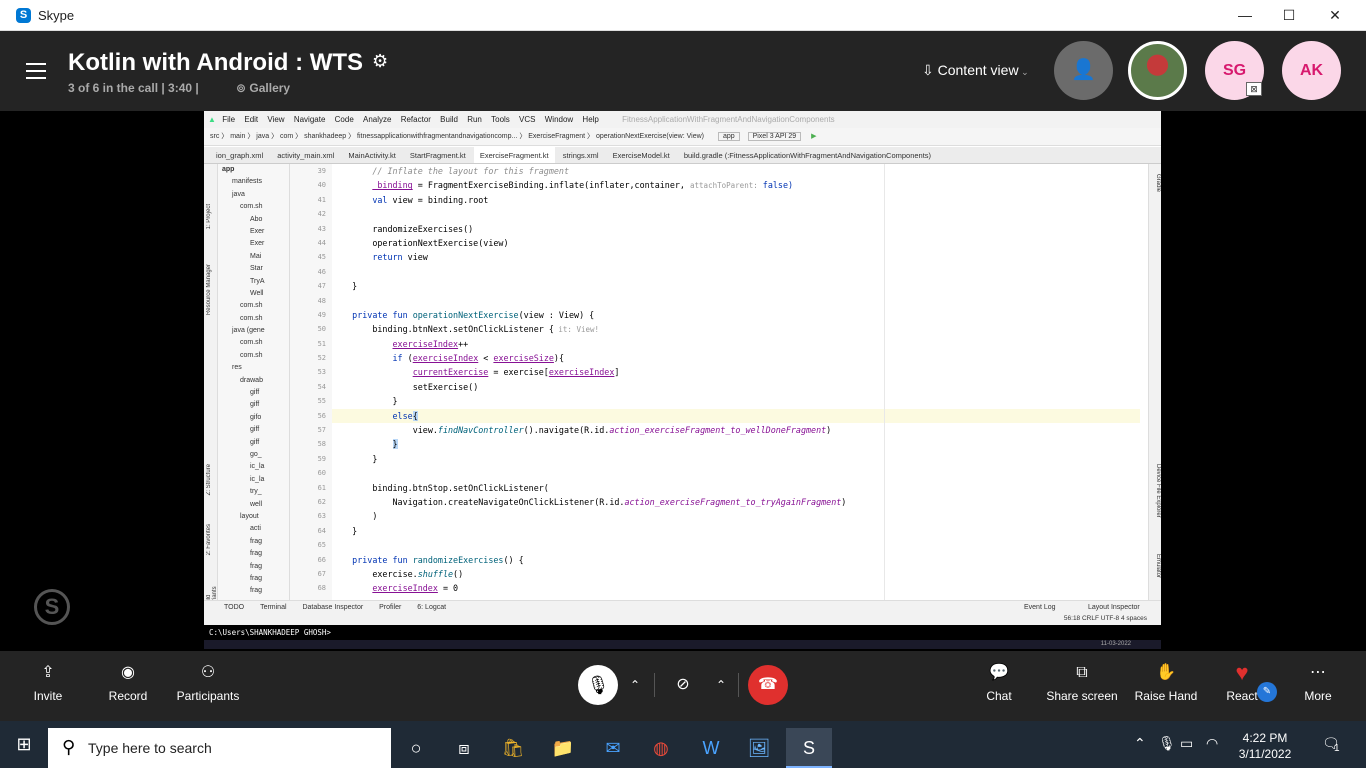  I want to click on skype-taskbar-icon: S, so click(809, 748).